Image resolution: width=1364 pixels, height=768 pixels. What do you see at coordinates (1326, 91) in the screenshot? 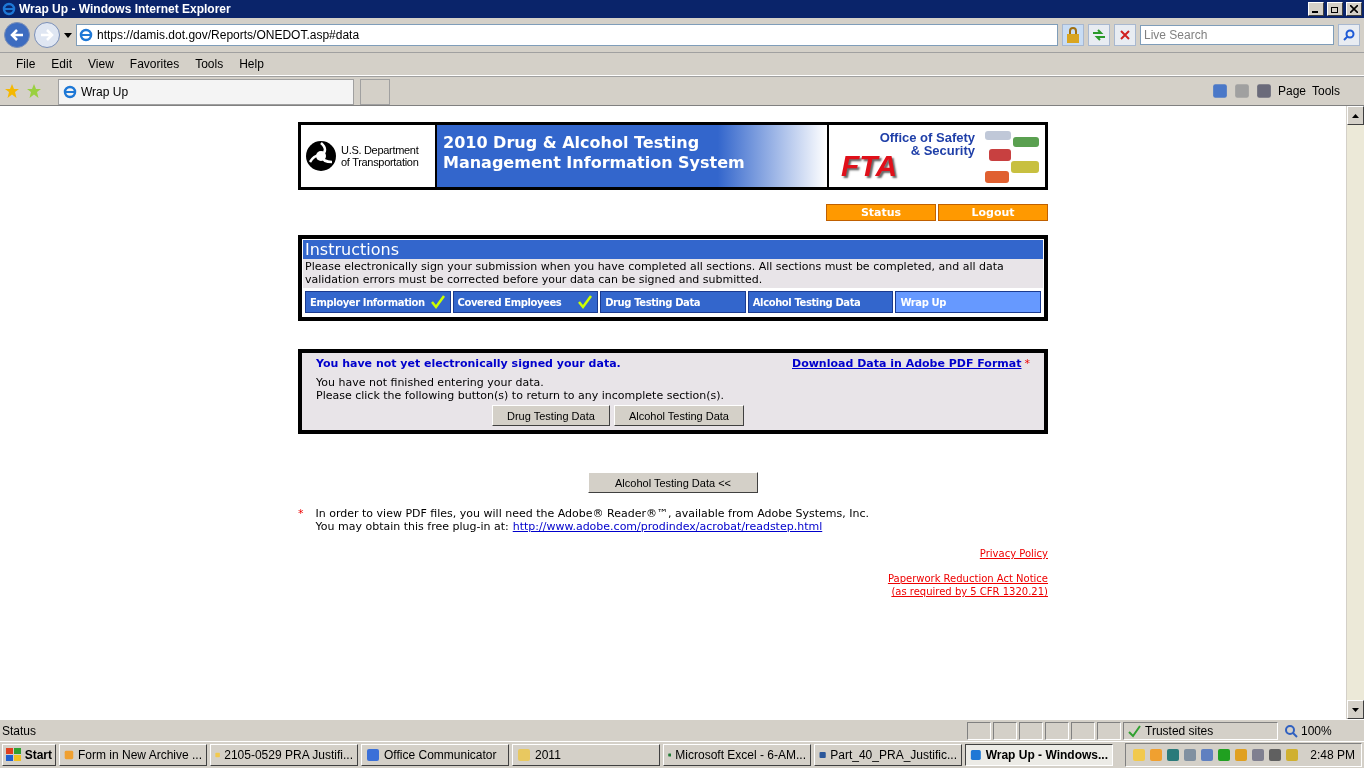
I see `command-button: Tools` at bounding box center [1326, 91].